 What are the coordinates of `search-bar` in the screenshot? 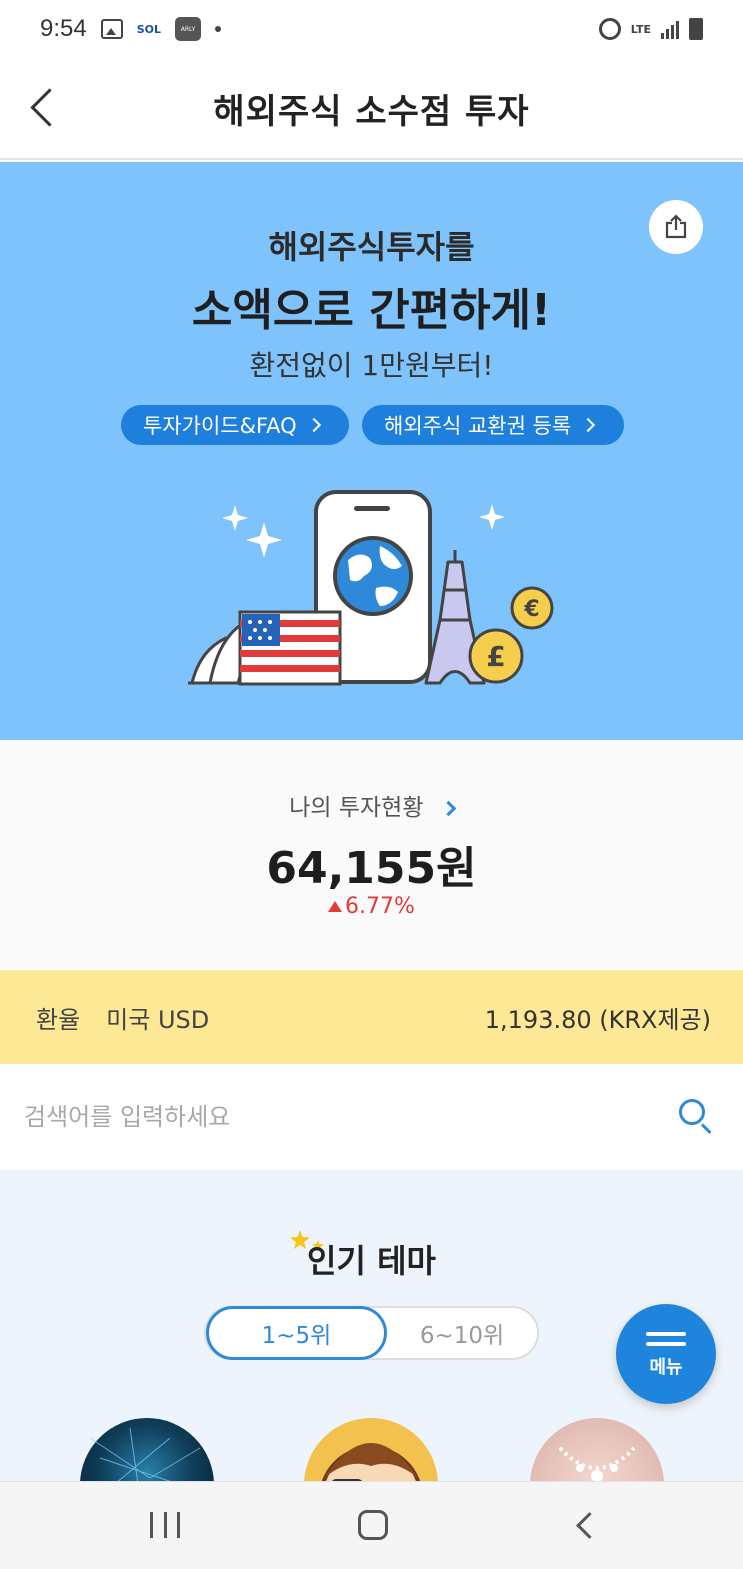 It's located at (371, 1117).